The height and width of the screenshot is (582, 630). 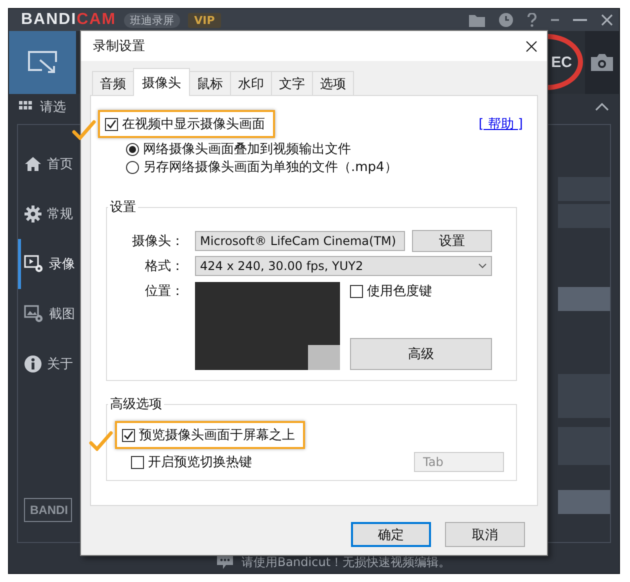 I want to click on image-settings-icon, so click(x=34, y=314).